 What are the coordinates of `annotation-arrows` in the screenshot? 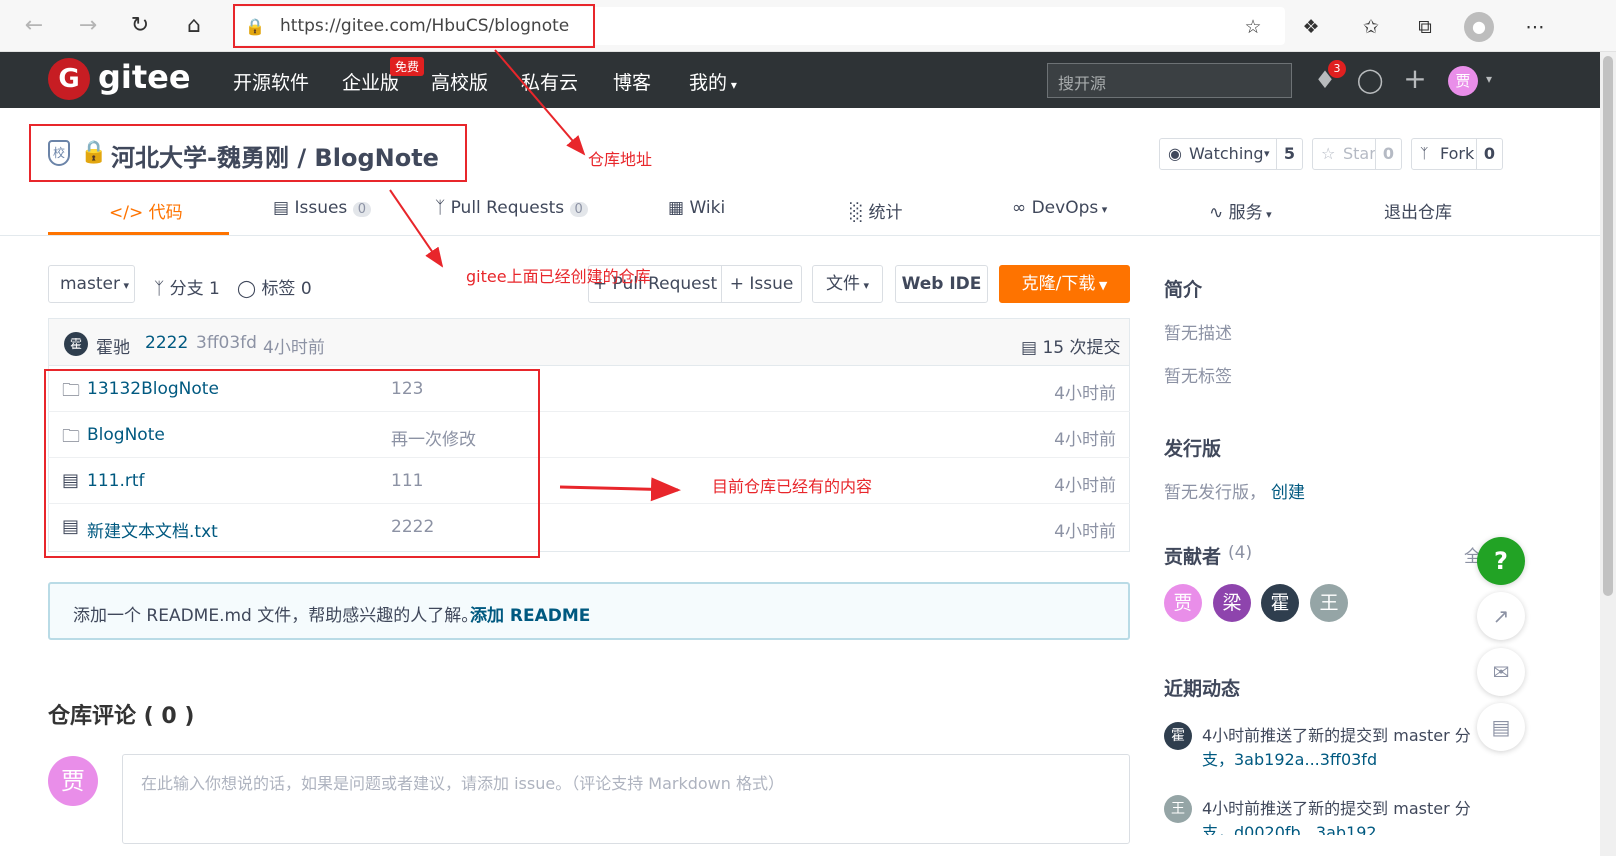 It's located at (535, 275).